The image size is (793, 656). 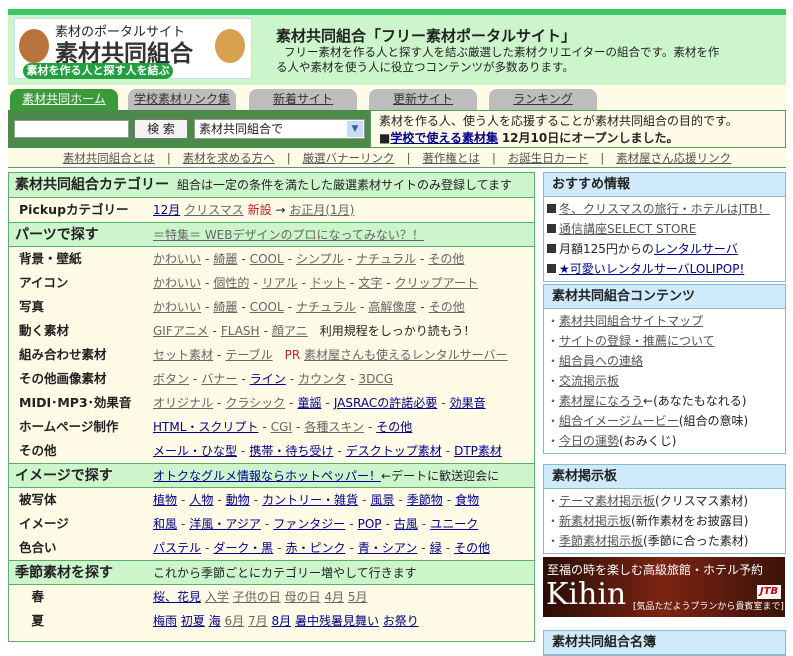 What do you see at coordinates (385, 403) in the screenshot?
I see `category-link: JASRACの許諾必要` at bounding box center [385, 403].